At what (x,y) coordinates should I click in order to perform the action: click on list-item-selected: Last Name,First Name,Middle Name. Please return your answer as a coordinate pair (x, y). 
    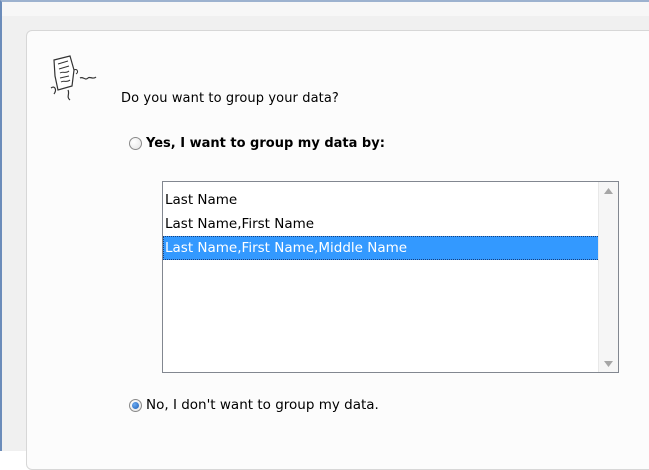
    Looking at the image, I should click on (381, 248).